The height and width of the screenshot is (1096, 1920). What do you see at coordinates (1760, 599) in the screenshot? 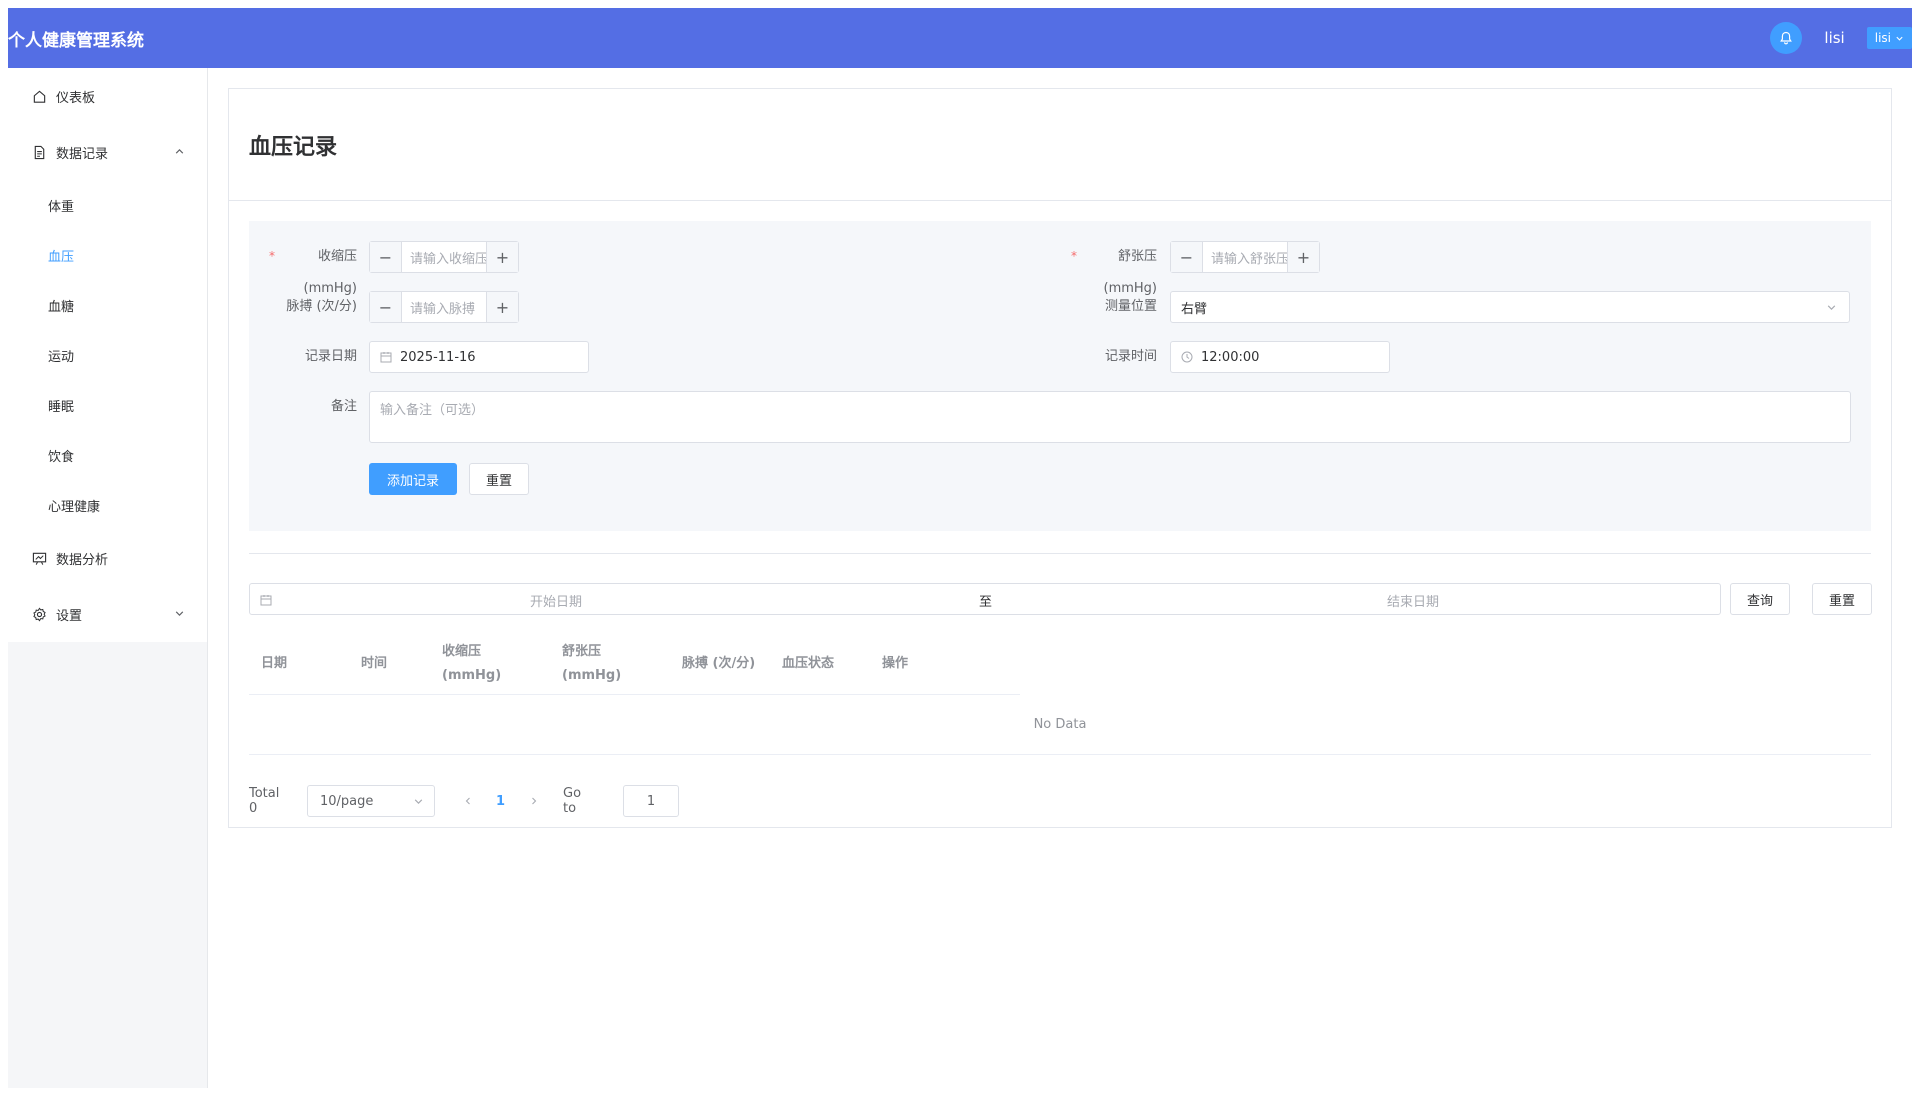
I see `query-button: 查询` at bounding box center [1760, 599].